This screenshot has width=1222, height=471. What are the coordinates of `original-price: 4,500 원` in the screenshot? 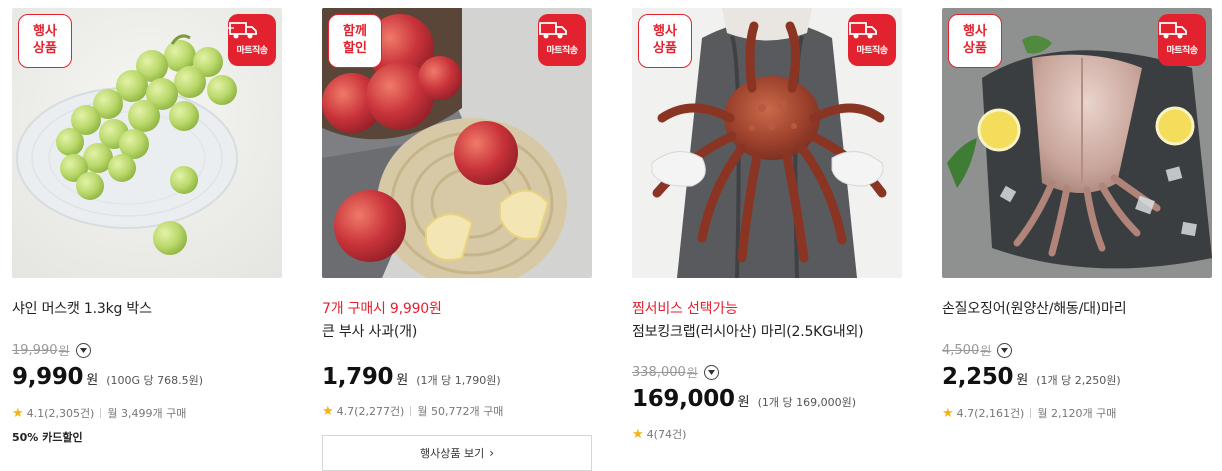 It's located at (977, 350).